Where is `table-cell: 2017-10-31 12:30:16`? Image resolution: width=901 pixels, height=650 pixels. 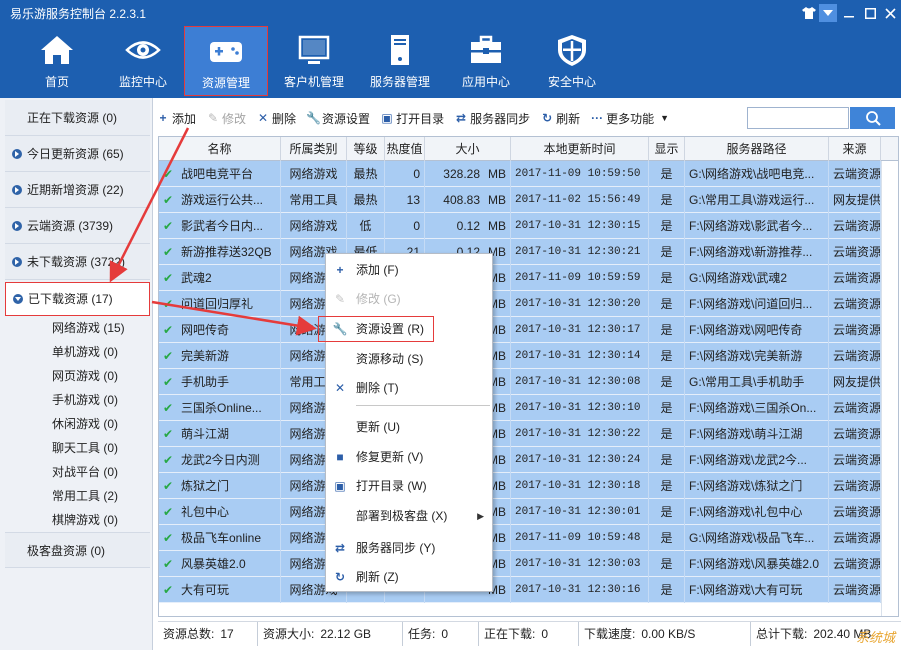
table-cell: 2017-10-31 12:30:16 is located at coordinates (580, 590).